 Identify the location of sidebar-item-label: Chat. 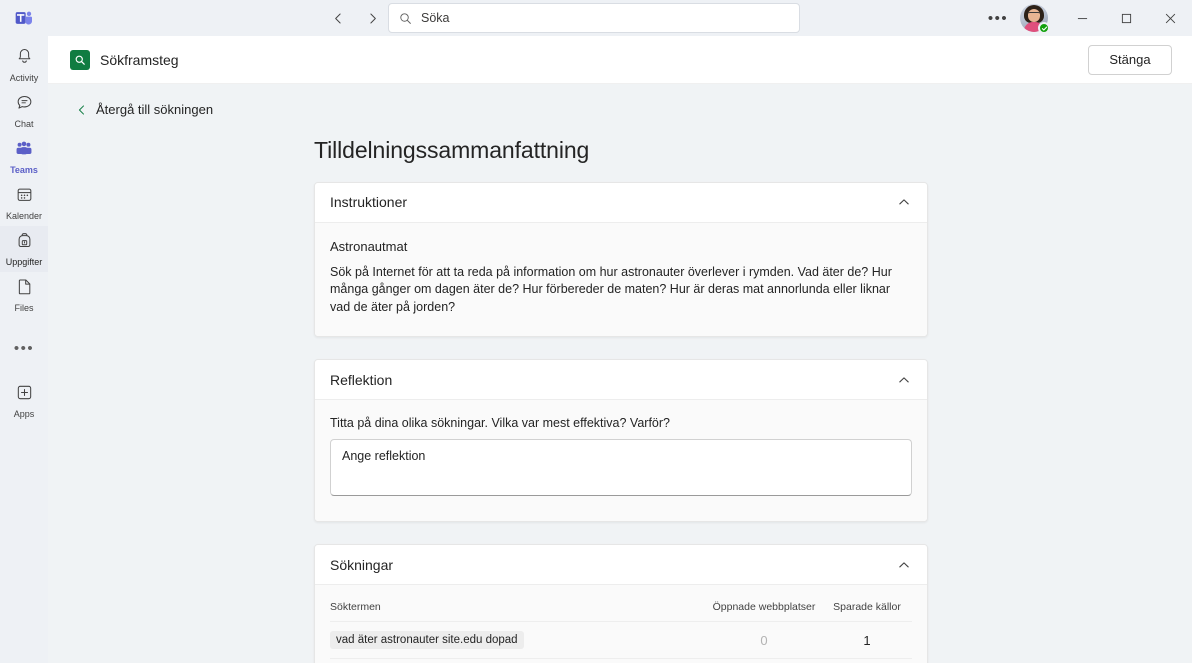
(24, 124).